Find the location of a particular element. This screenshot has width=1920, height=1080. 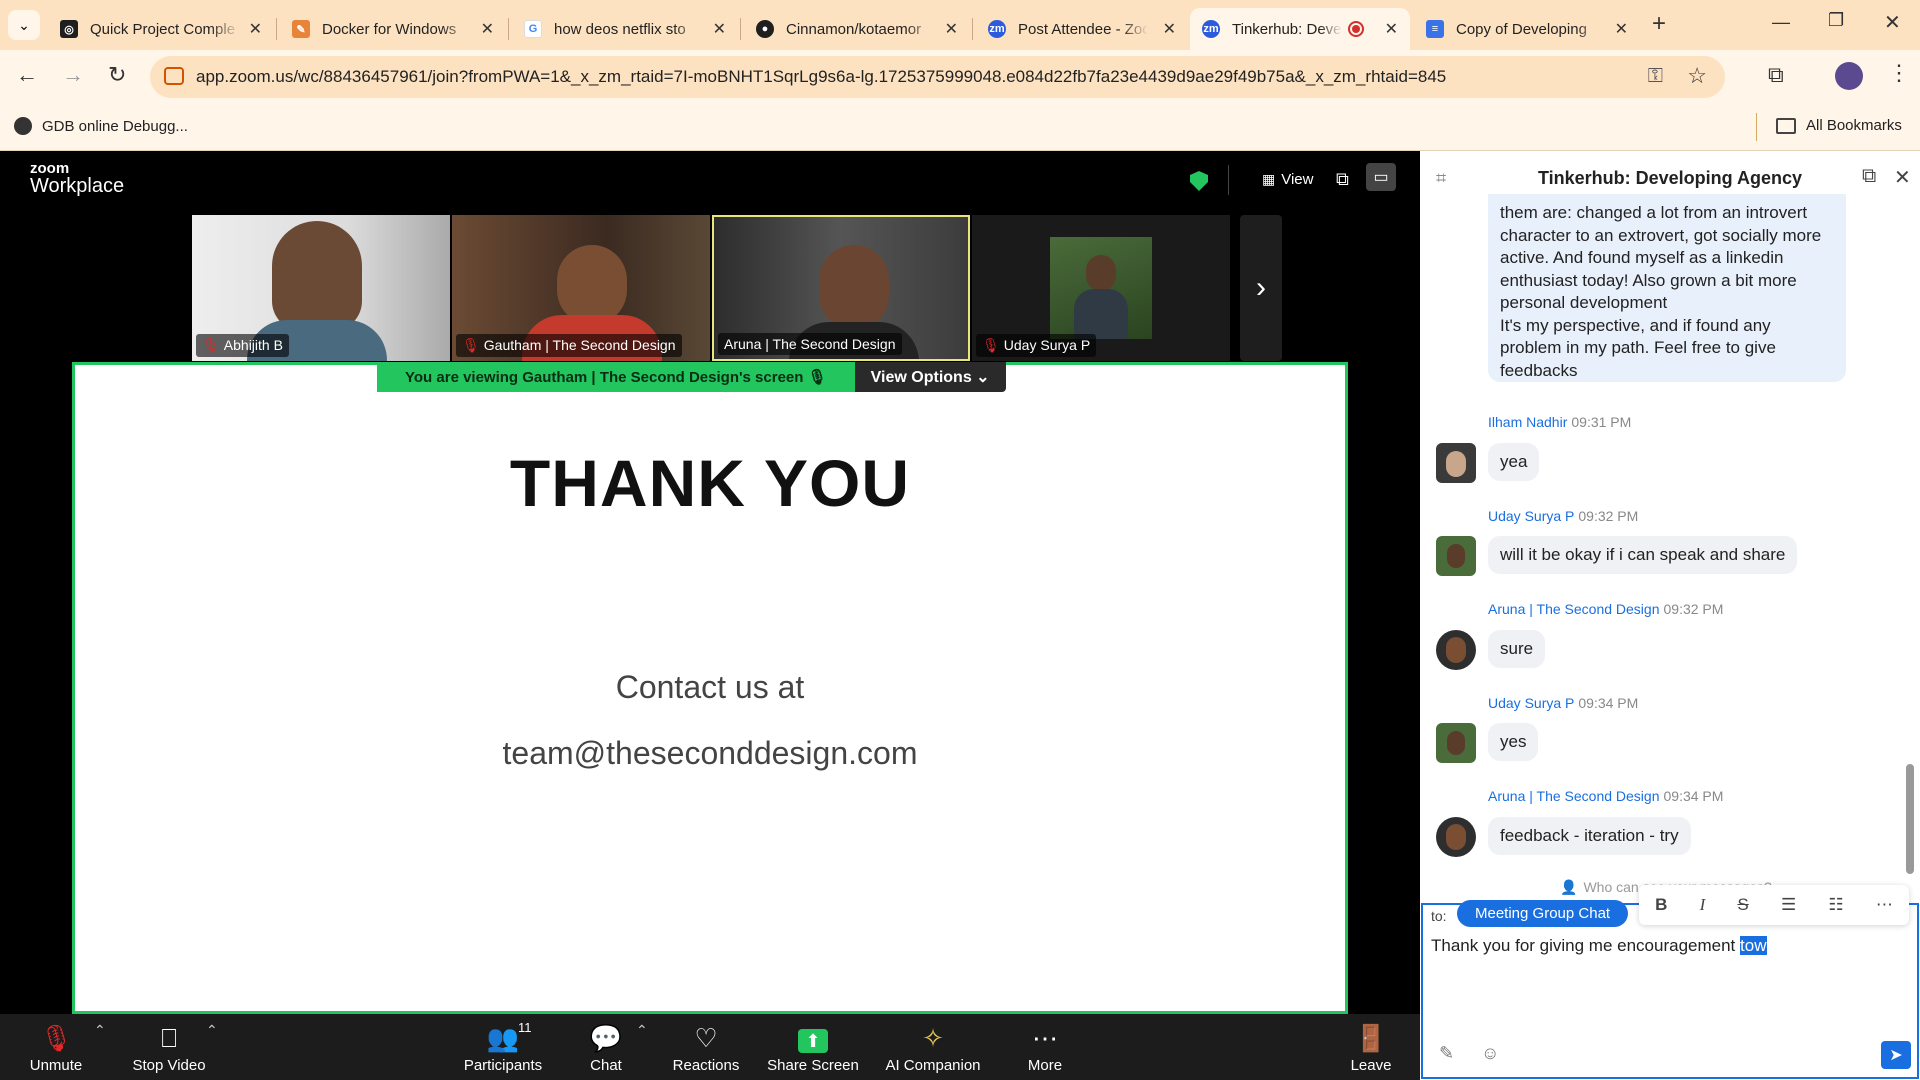

audio-options-chevron-icon: ⌃ is located at coordinates (100, 1030).